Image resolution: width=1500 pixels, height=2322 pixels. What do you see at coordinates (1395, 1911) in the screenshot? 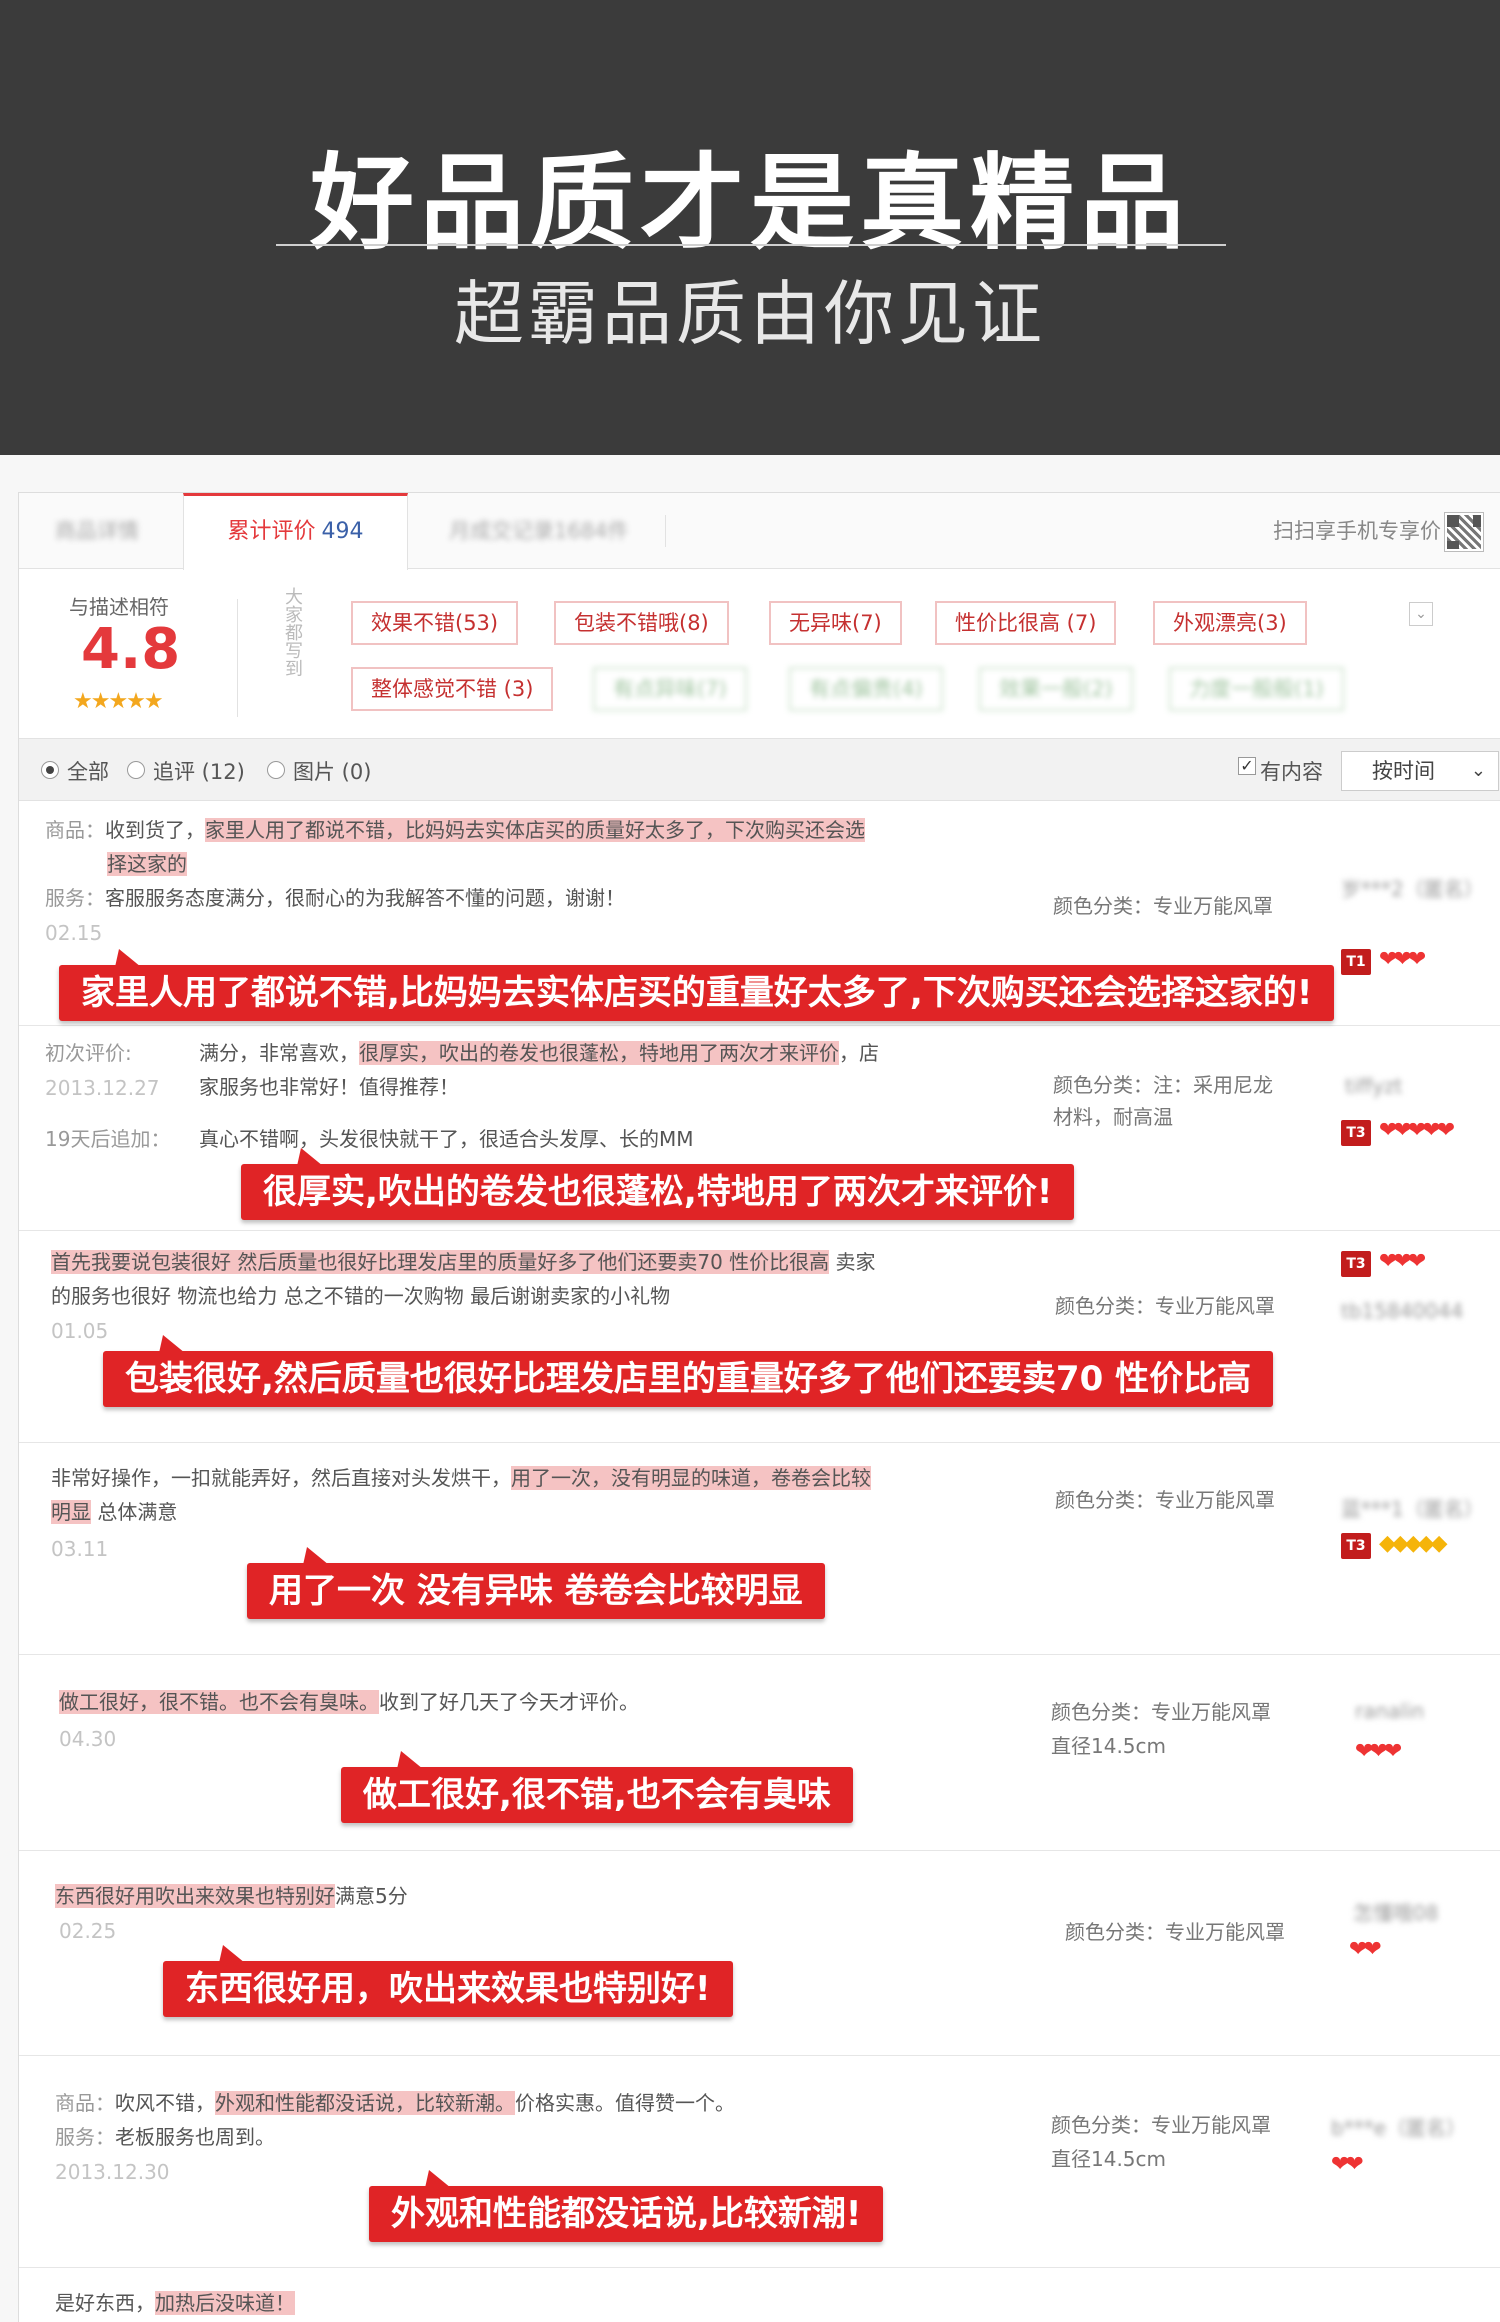
I see `reviewer-name: 怎懂哦08` at bounding box center [1395, 1911].